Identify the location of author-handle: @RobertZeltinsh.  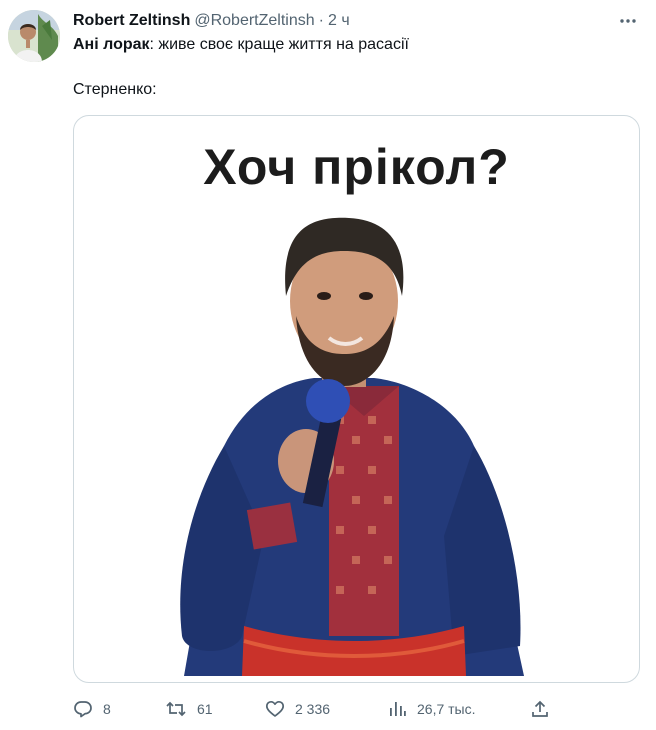
(254, 21).